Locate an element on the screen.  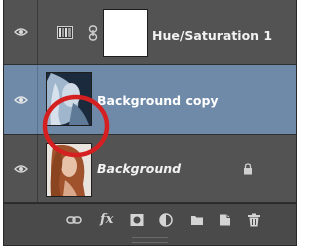
fx-icon: fx is located at coordinates (106, 220).